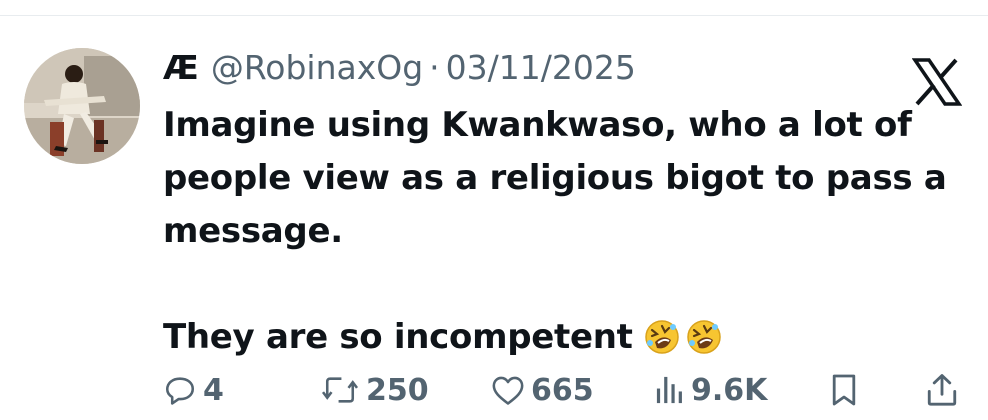  I want to click on reply-button: 4, so click(193, 390).